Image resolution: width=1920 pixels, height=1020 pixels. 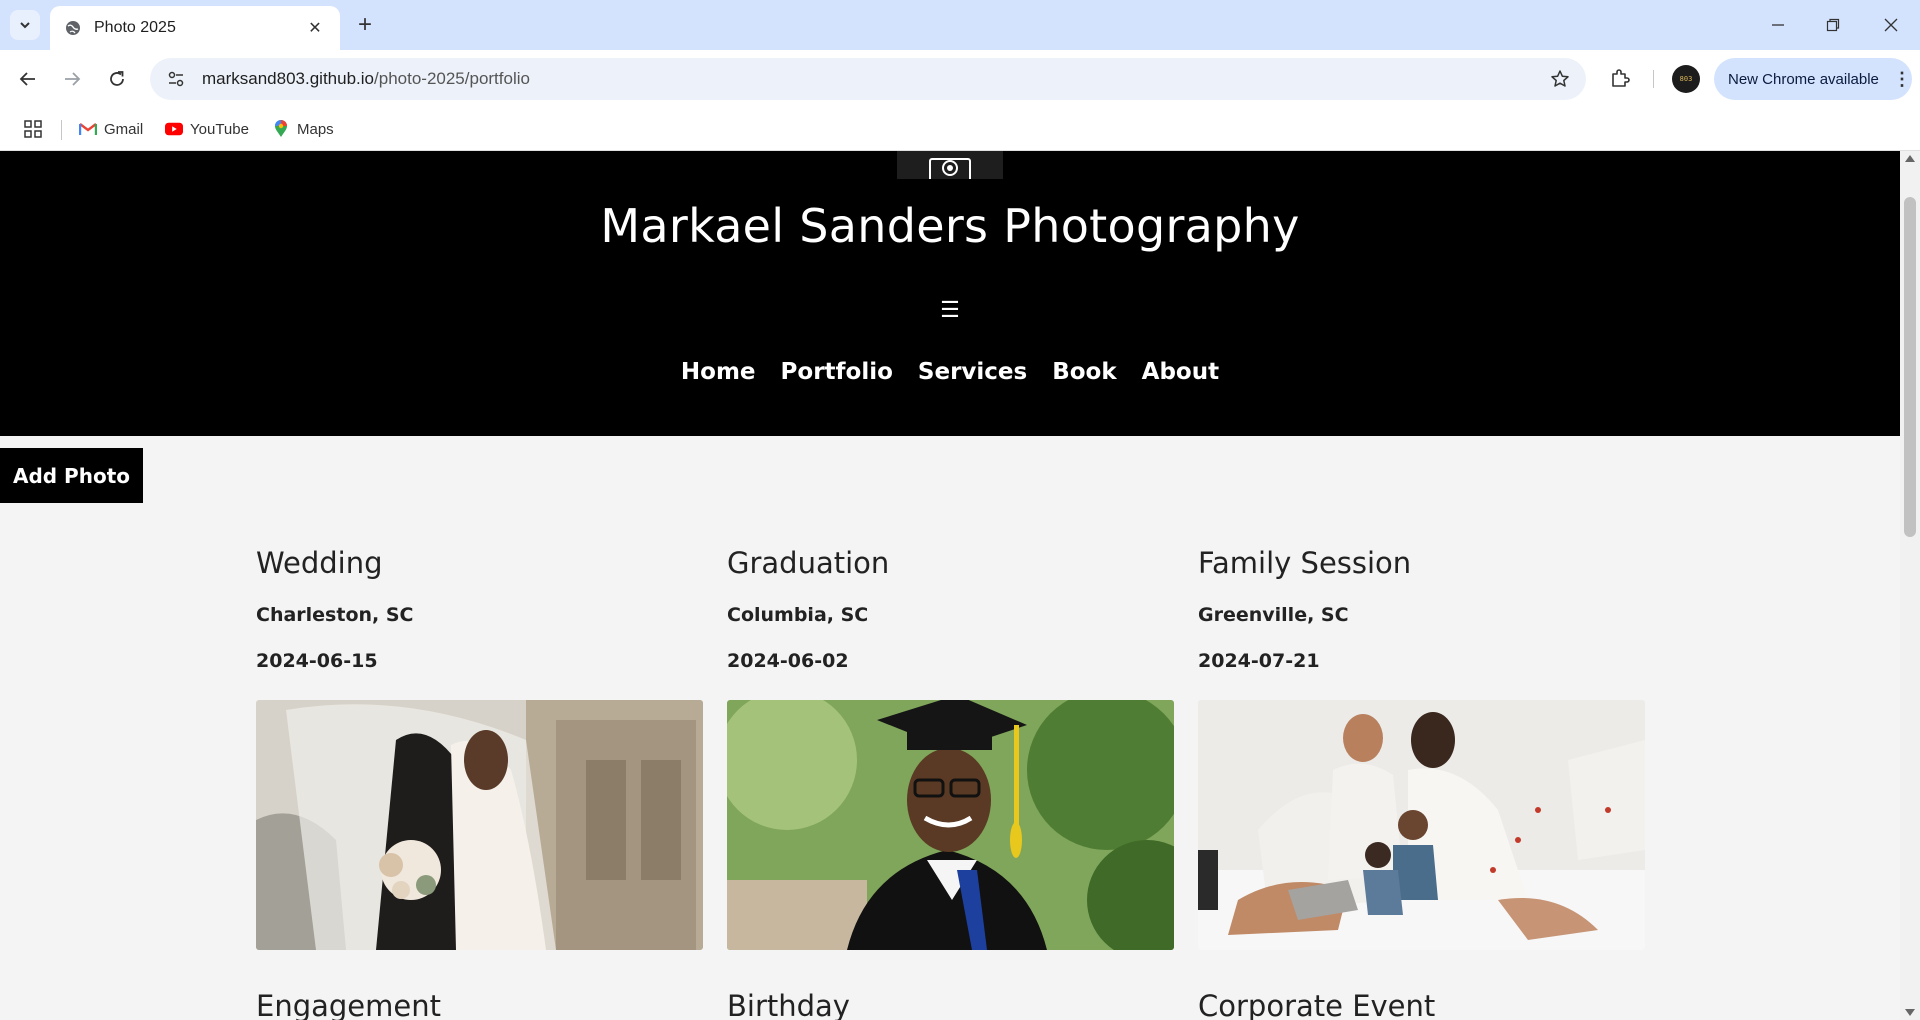 What do you see at coordinates (1620, 78) in the screenshot?
I see `extensions-icon` at bounding box center [1620, 78].